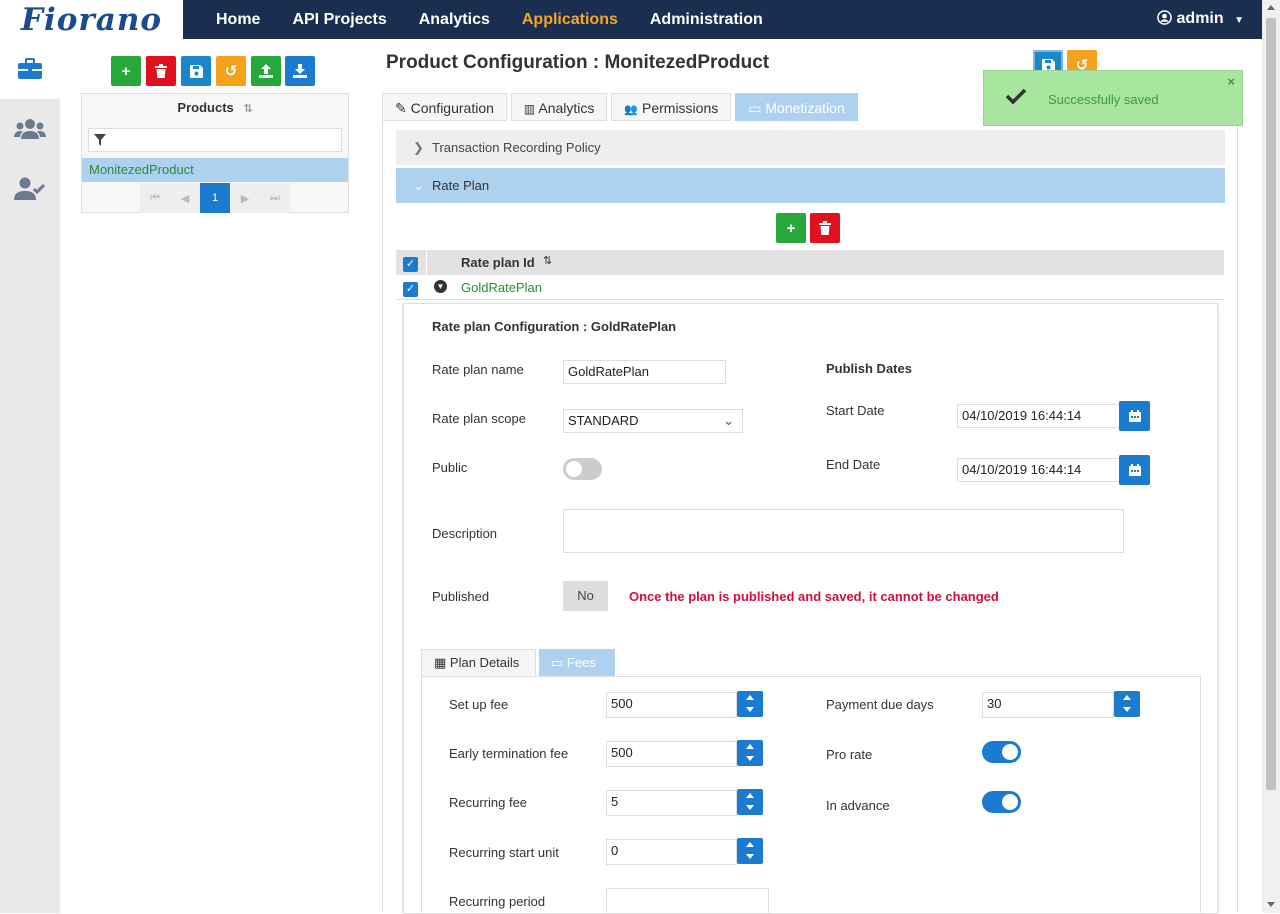  I want to click on delete-product-button, so click(161, 71).